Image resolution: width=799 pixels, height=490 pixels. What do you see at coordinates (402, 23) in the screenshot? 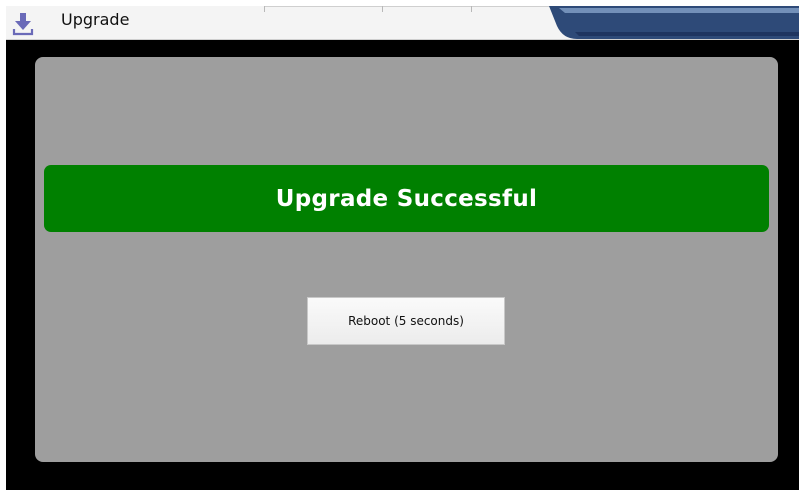
I see `title-bar: Upgrade` at bounding box center [402, 23].